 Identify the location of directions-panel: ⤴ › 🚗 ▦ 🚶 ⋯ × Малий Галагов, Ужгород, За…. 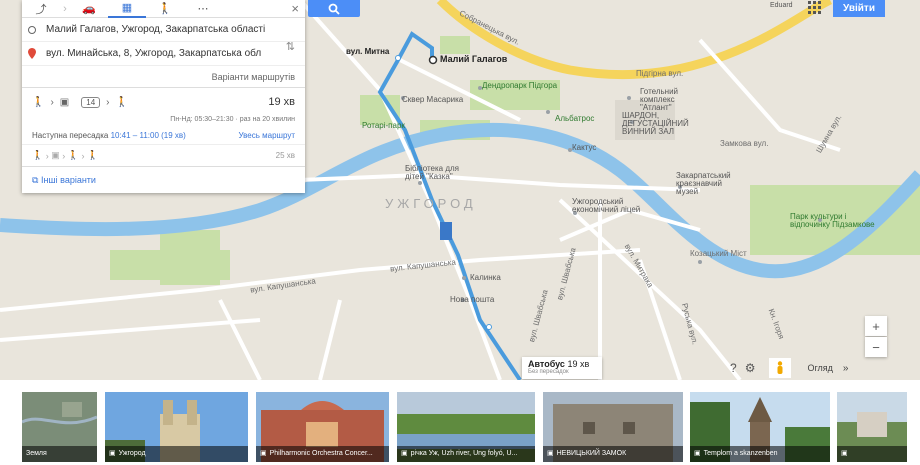
(163, 96).